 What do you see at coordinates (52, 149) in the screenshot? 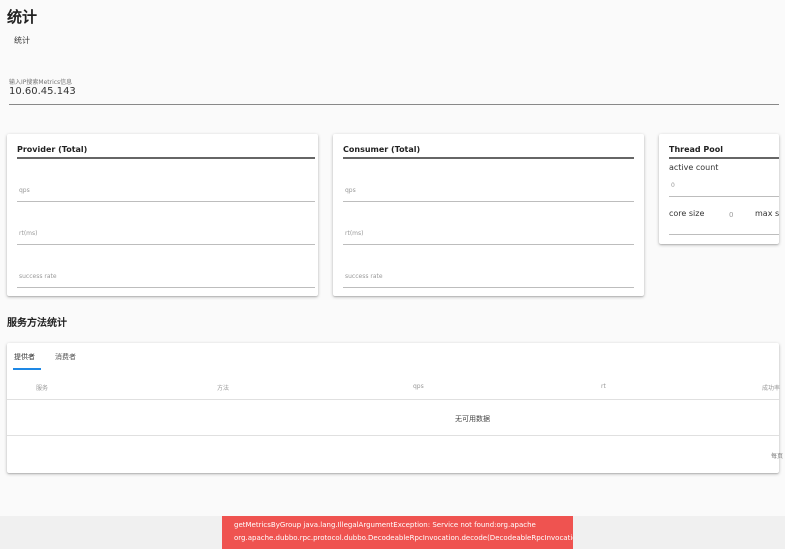
I see `provider-card-title: Provider (Total)` at bounding box center [52, 149].